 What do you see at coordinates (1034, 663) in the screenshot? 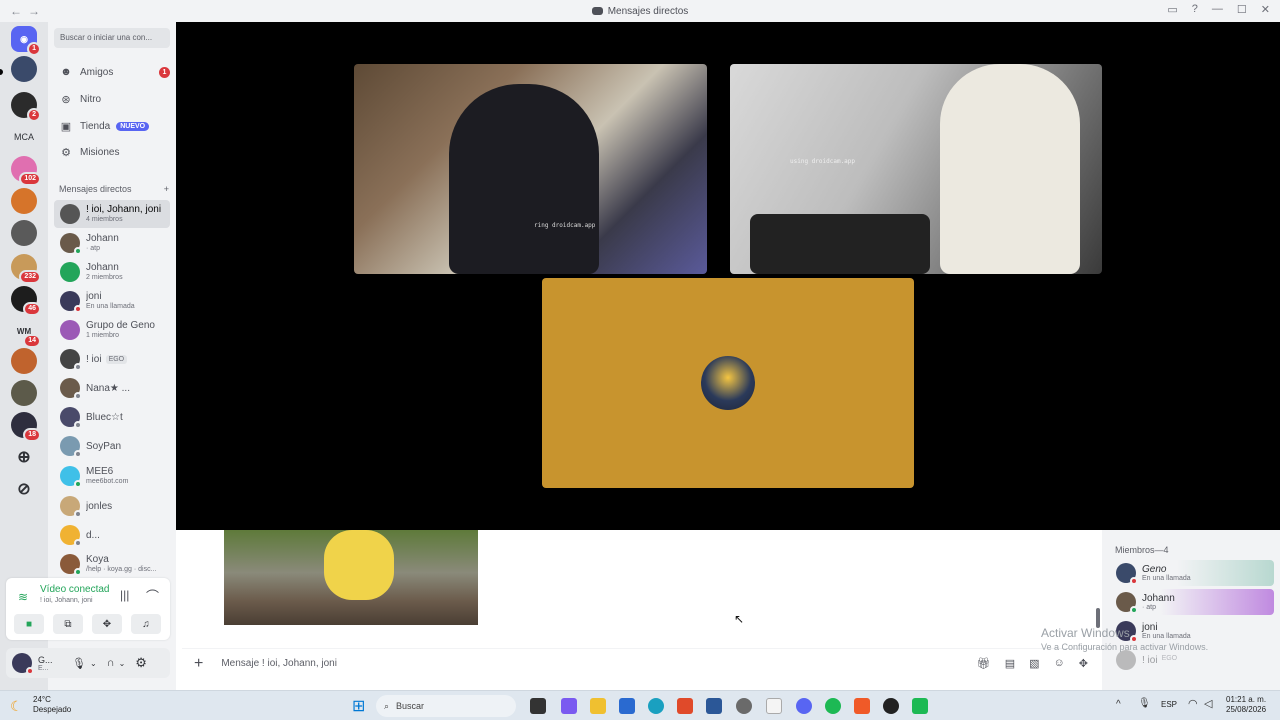
I see `sticker-icon: ▧` at bounding box center [1034, 663].